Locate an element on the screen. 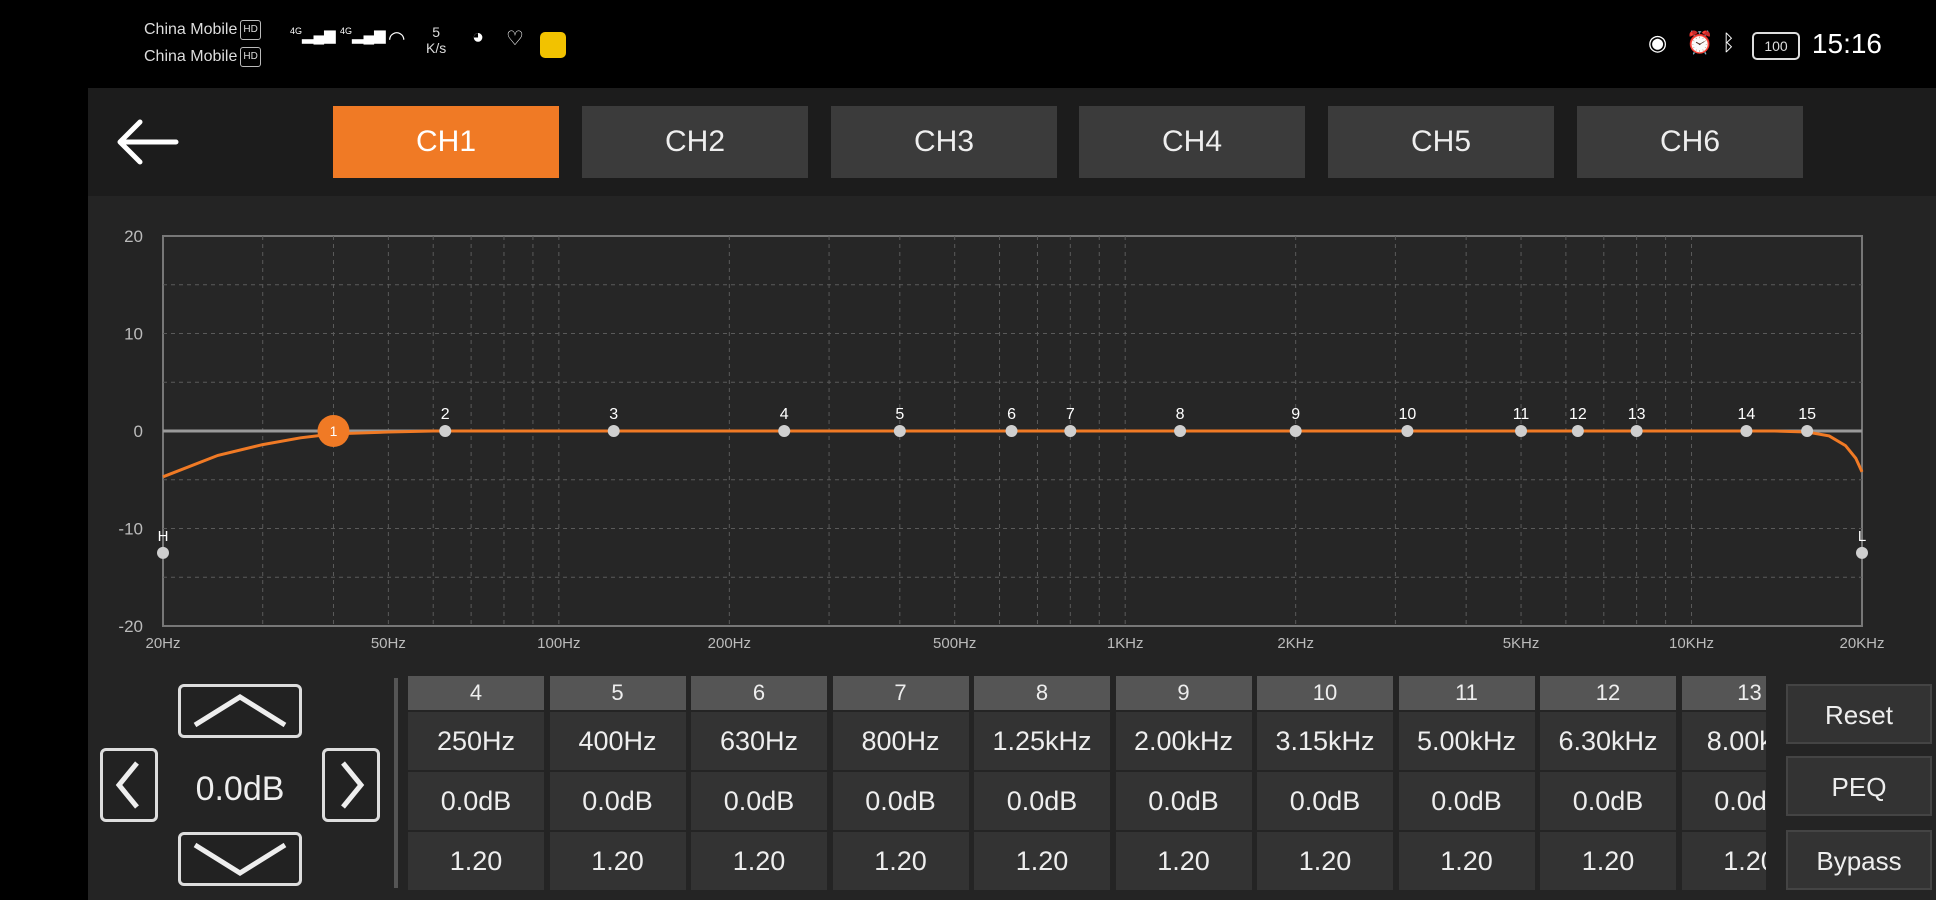 This screenshot has width=1936, height=900. chevron-left-icon is located at coordinates (127, 785).